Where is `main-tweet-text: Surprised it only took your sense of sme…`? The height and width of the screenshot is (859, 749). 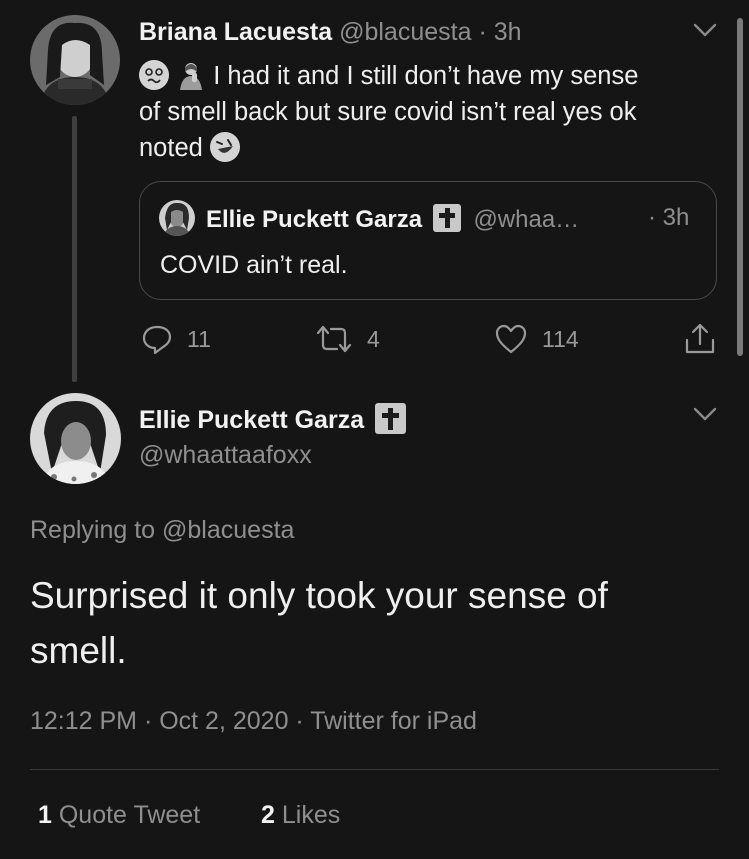
main-tweet-text: Surprised it only took your sense of sme… is located at coordinates (380, 623).